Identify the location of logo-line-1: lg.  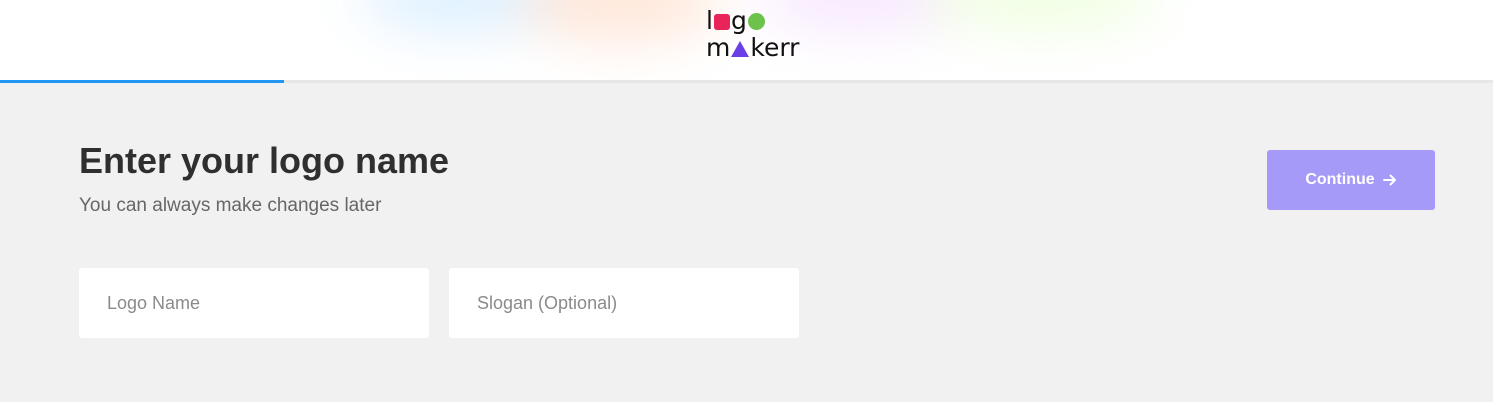
(735, 20).